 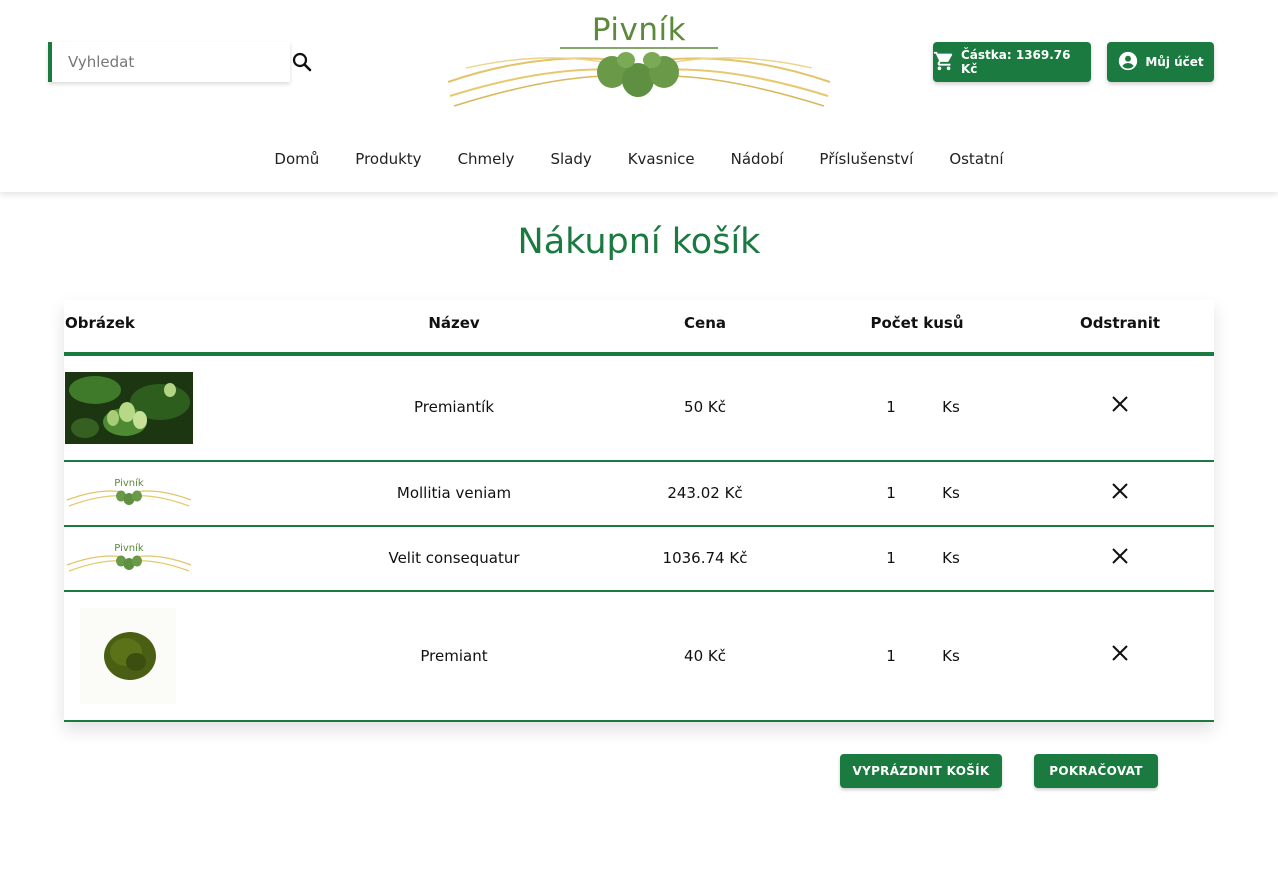 I want to click on cart-button: Částka: 1369.76 Kč, so click(x=1012, y=62).